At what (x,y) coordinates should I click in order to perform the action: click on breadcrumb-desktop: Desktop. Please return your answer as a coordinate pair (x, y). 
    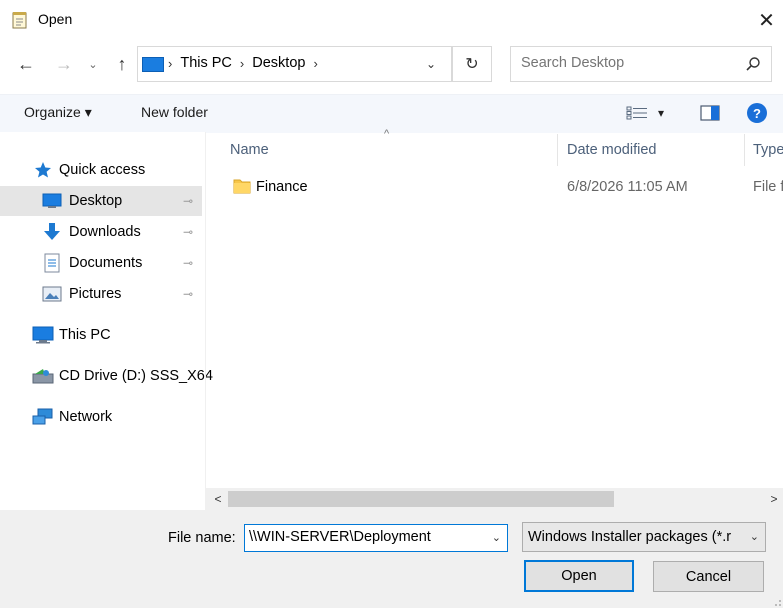
    Looking at the image, I should click on (278, 63).